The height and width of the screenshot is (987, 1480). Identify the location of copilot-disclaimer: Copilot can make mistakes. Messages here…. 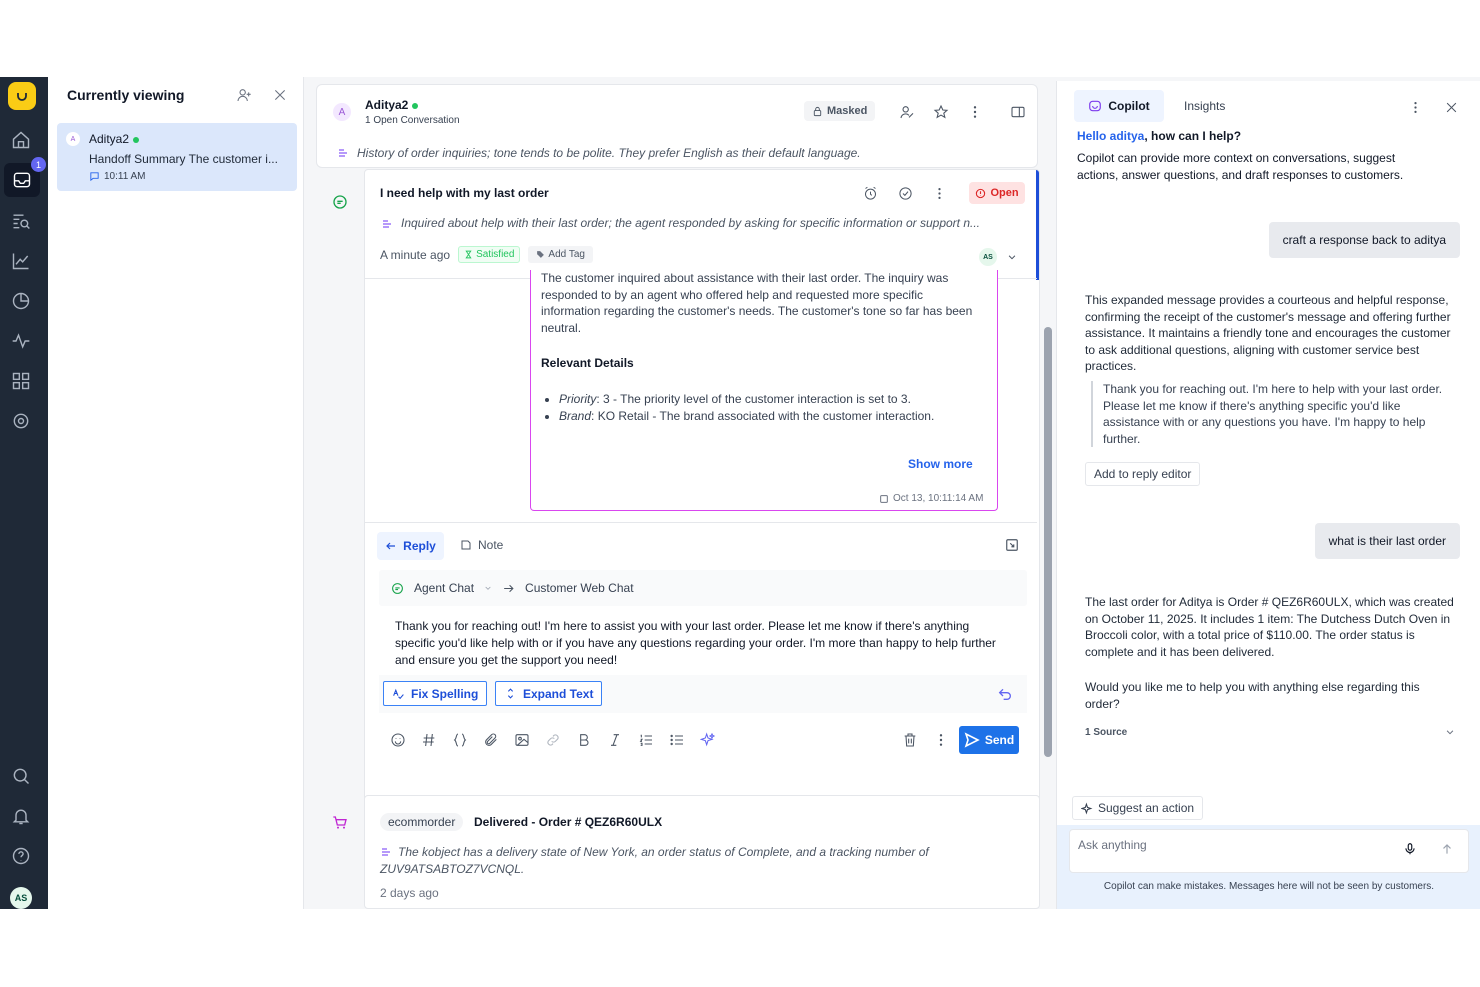
(1269, 886).